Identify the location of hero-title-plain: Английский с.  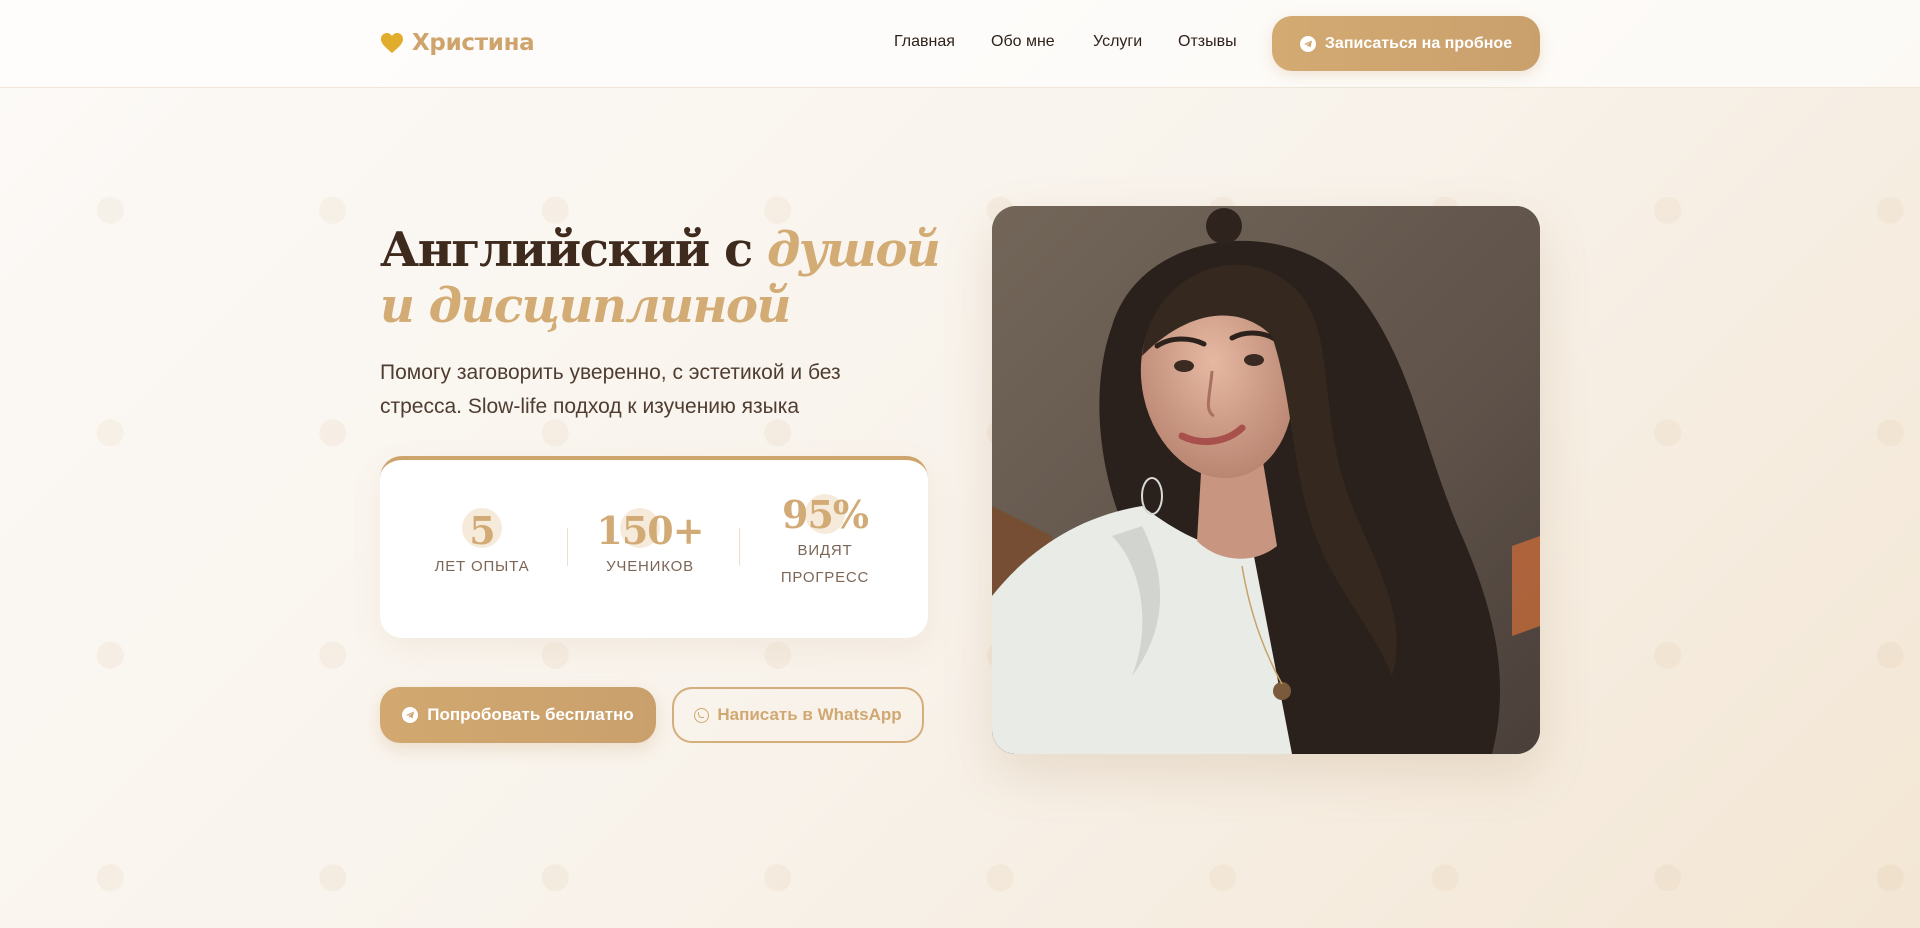
(573, 250).